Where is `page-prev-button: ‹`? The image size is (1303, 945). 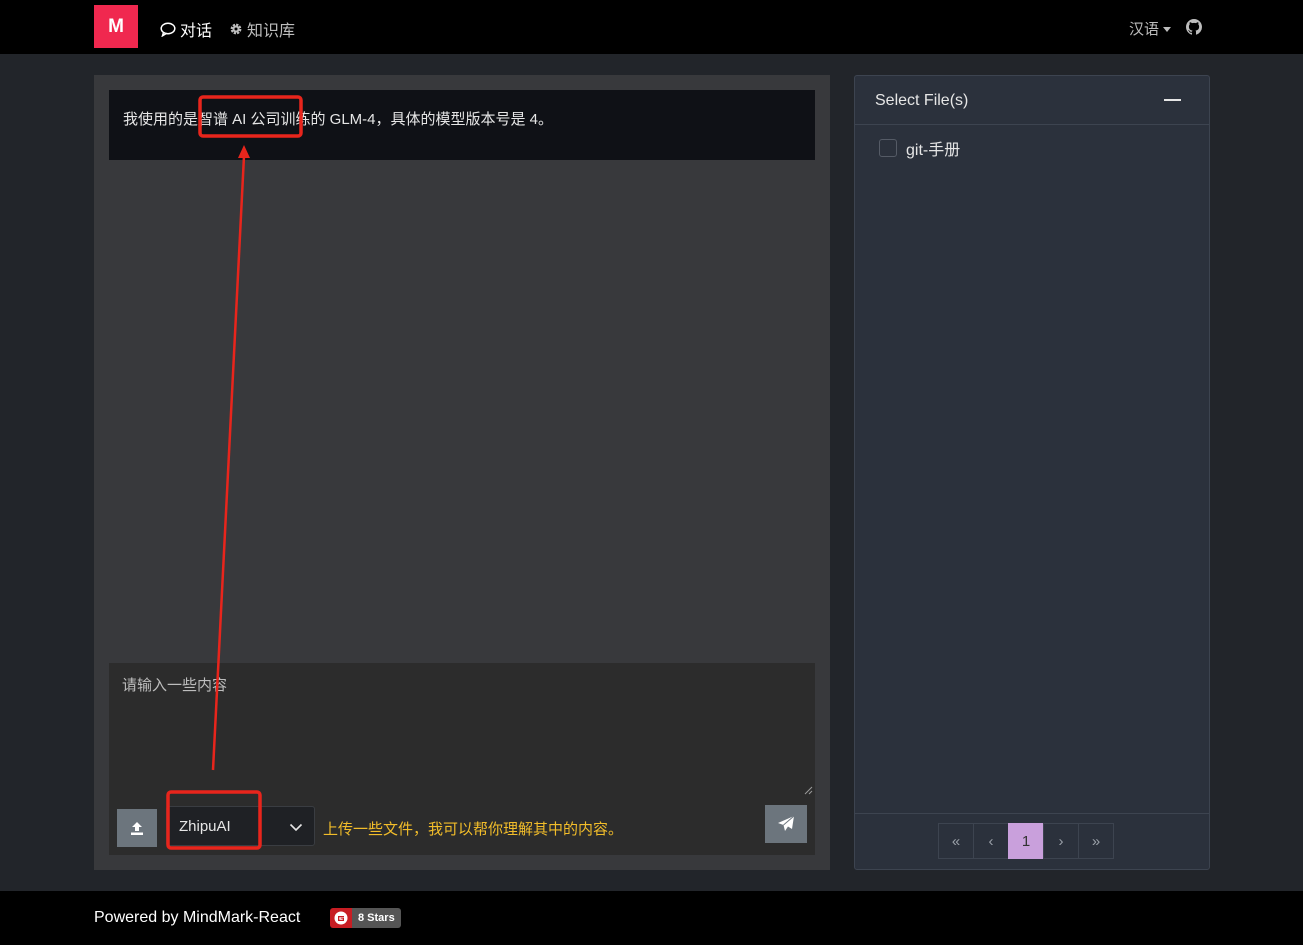
page-prev-button: ‹ is located at coordinates (991, 841).